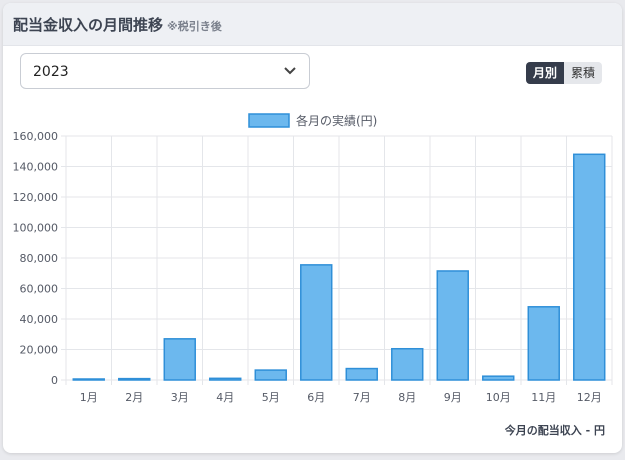 This screenshot has height=460, width=625. Describe the element at coordinates (39, 289) in the screenshot. I see `y-tick-label: 60,000` at that location.